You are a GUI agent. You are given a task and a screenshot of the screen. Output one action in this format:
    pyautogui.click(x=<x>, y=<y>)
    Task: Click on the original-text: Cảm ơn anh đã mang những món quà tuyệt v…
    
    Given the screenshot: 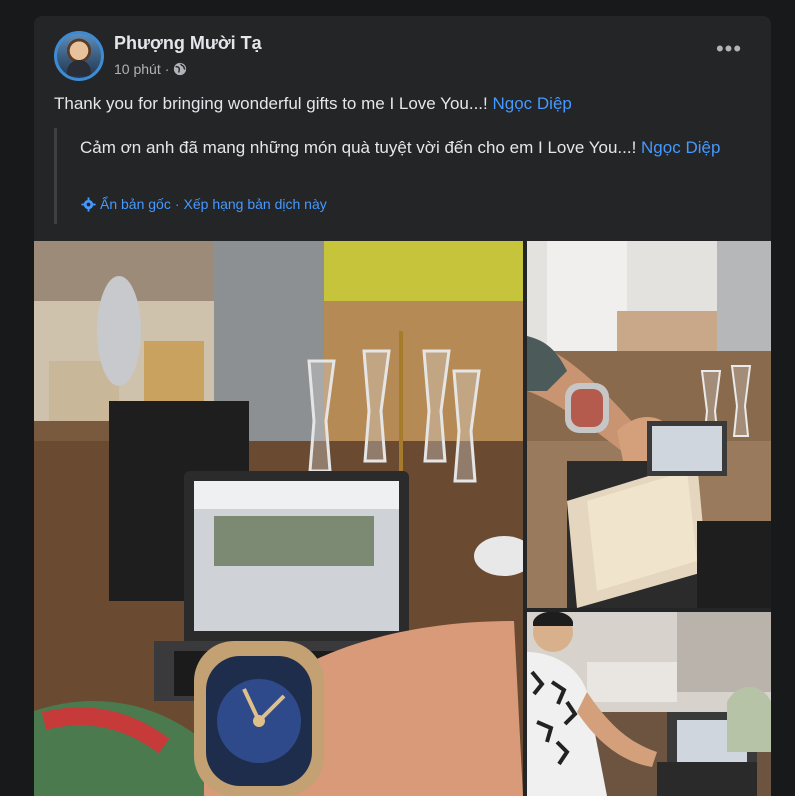 What is the action you would take?
    pyautogui.click(x=410, y=148)
    